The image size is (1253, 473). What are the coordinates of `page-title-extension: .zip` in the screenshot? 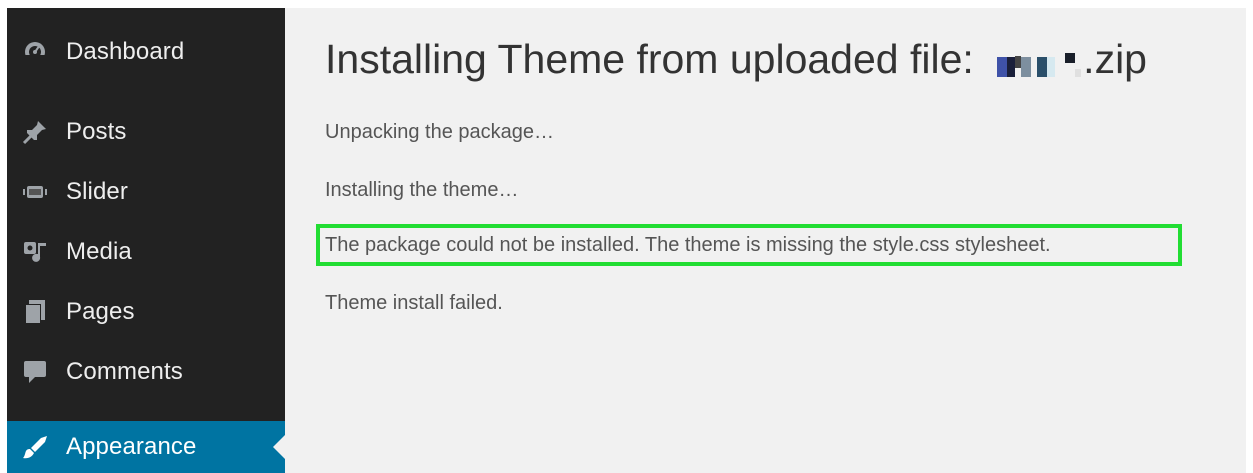 It's located at (1115, 59).